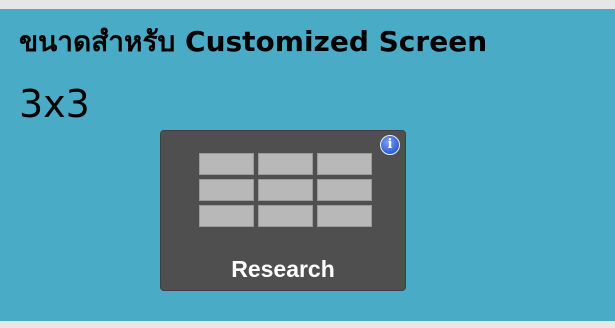 This screenshot has width=615, height=328. Describe the element at coordinates (253, 41) in the screenshot. I see `page-title: ขนาดสำหรับ Customized Screen` at that location.